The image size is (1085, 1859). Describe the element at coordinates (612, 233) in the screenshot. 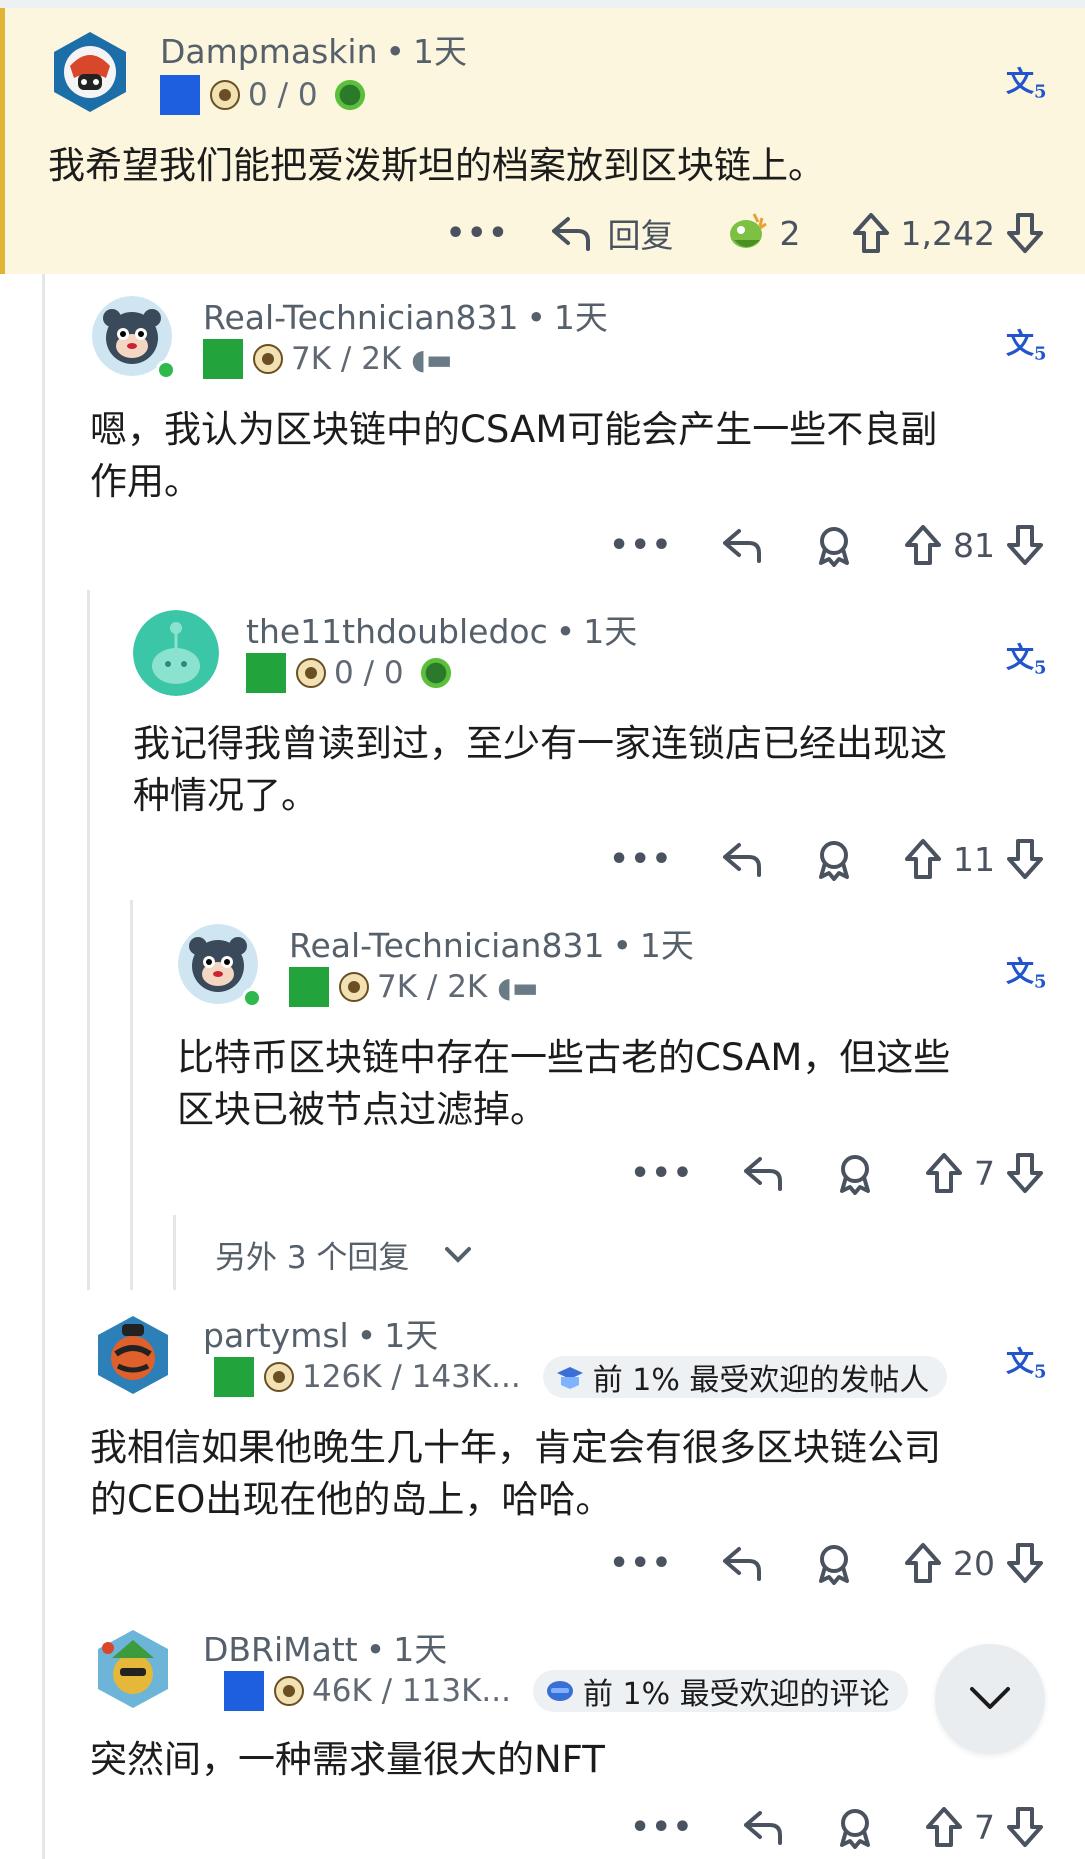

I see `reply-button: 回复` at that location.